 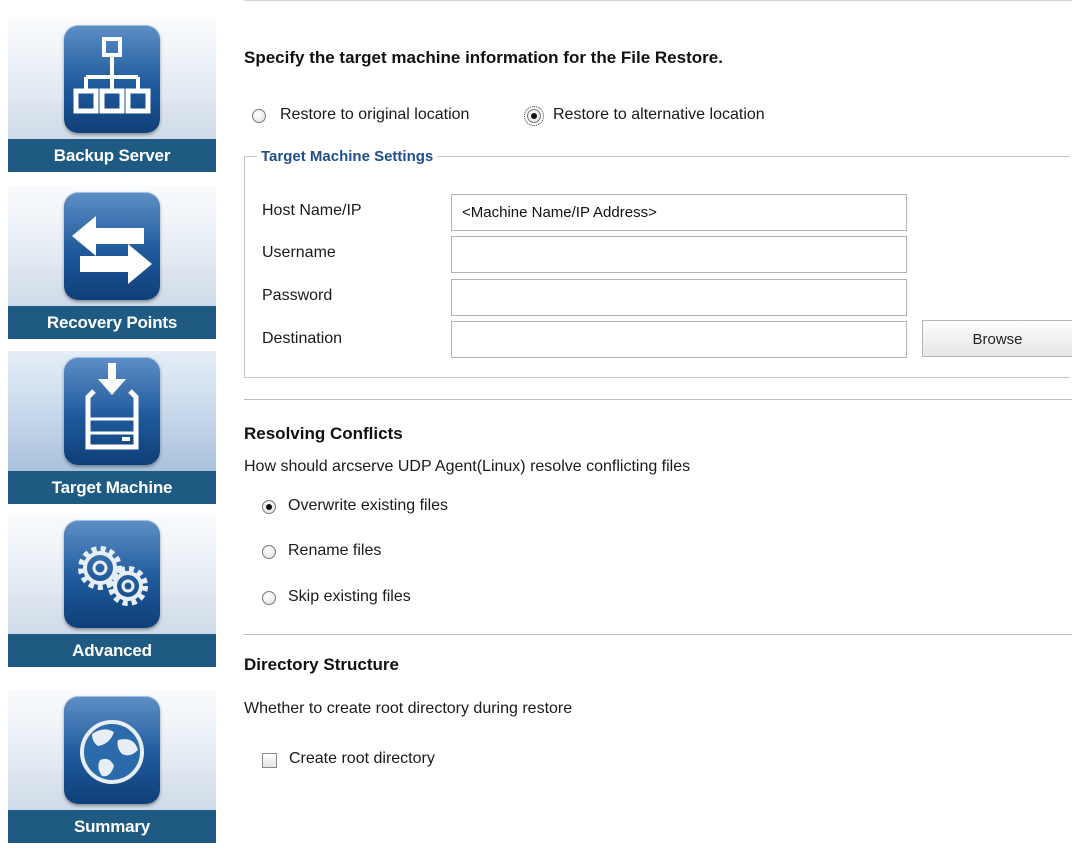 I want to click on step-label: Target Machine, so click(x=112, y=487).